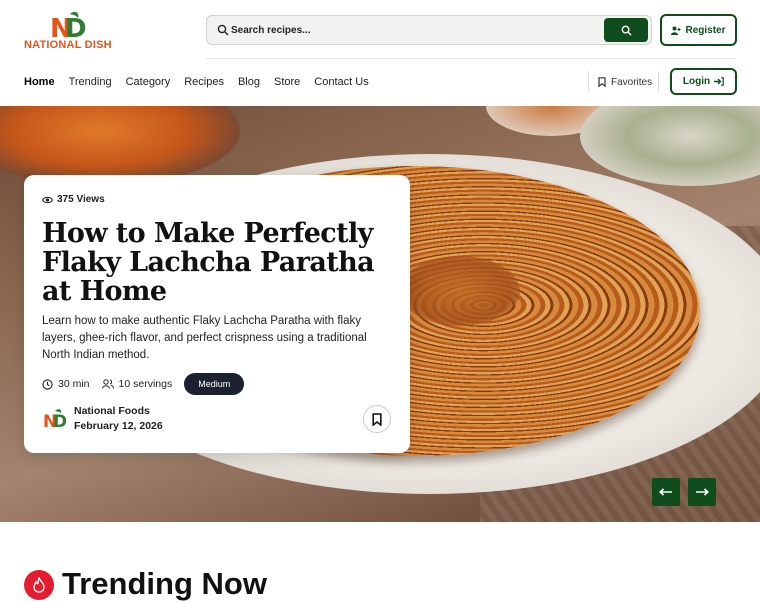 The width and height of the screenshot is (760, 602). What do you see at coordinates (696, 81) in the screenshot?
I see `login-label: Login` at bounding box center [696, 81].